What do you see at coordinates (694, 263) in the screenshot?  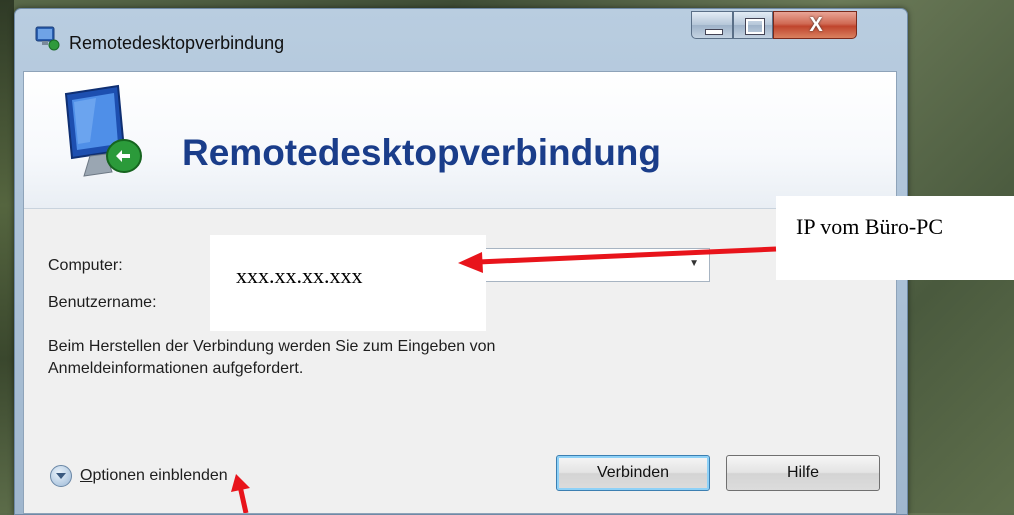 I see `chevron-down-icon: ▼` at bounding box center [694, 263].